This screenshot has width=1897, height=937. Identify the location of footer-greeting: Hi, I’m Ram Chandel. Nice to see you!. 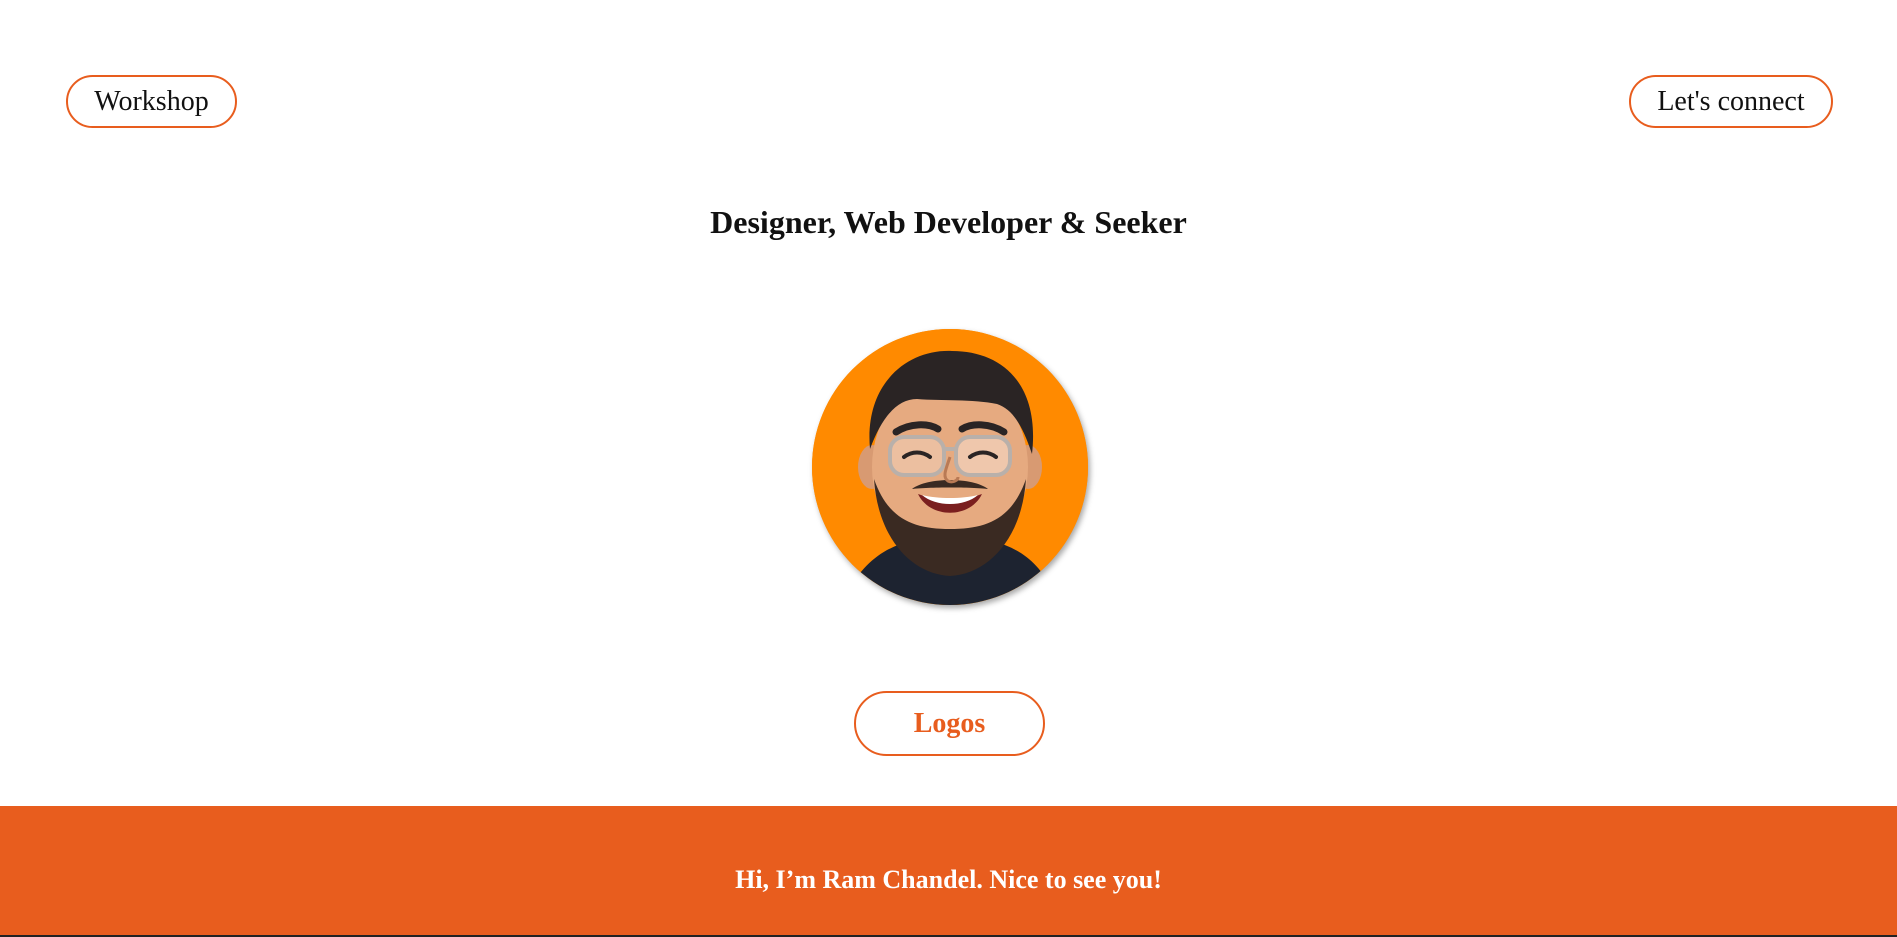
(948, 879).